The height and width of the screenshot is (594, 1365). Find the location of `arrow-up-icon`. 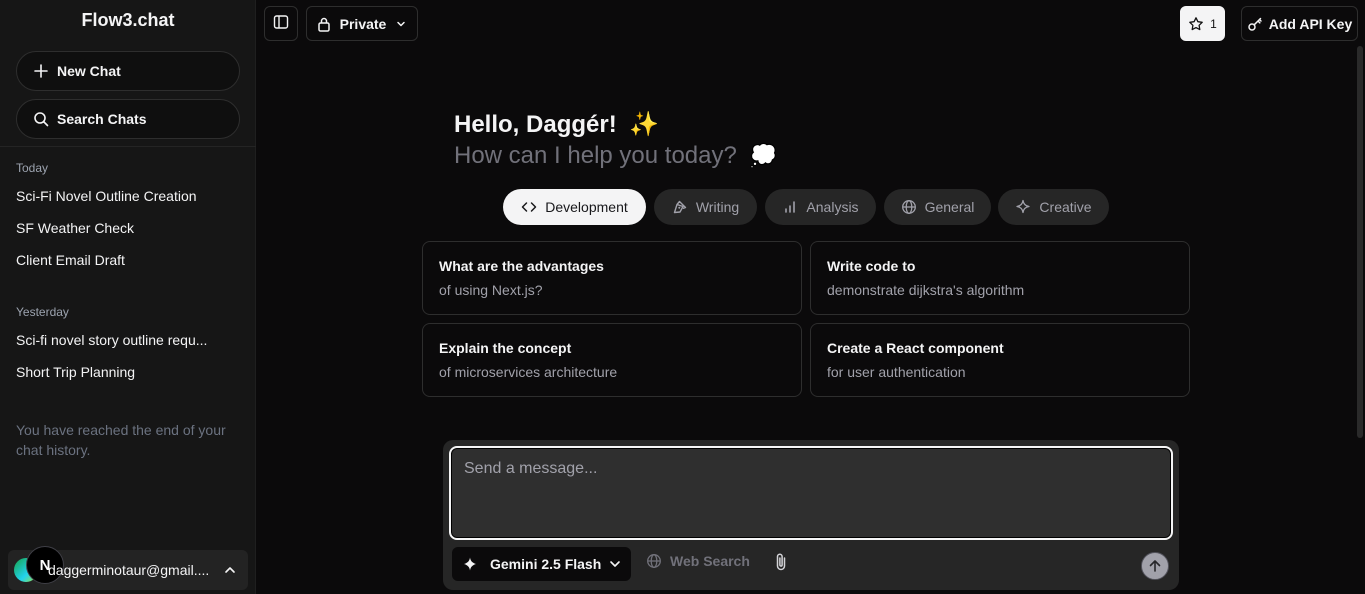

arrow-up-icon is located at coordinates (1155, 566).